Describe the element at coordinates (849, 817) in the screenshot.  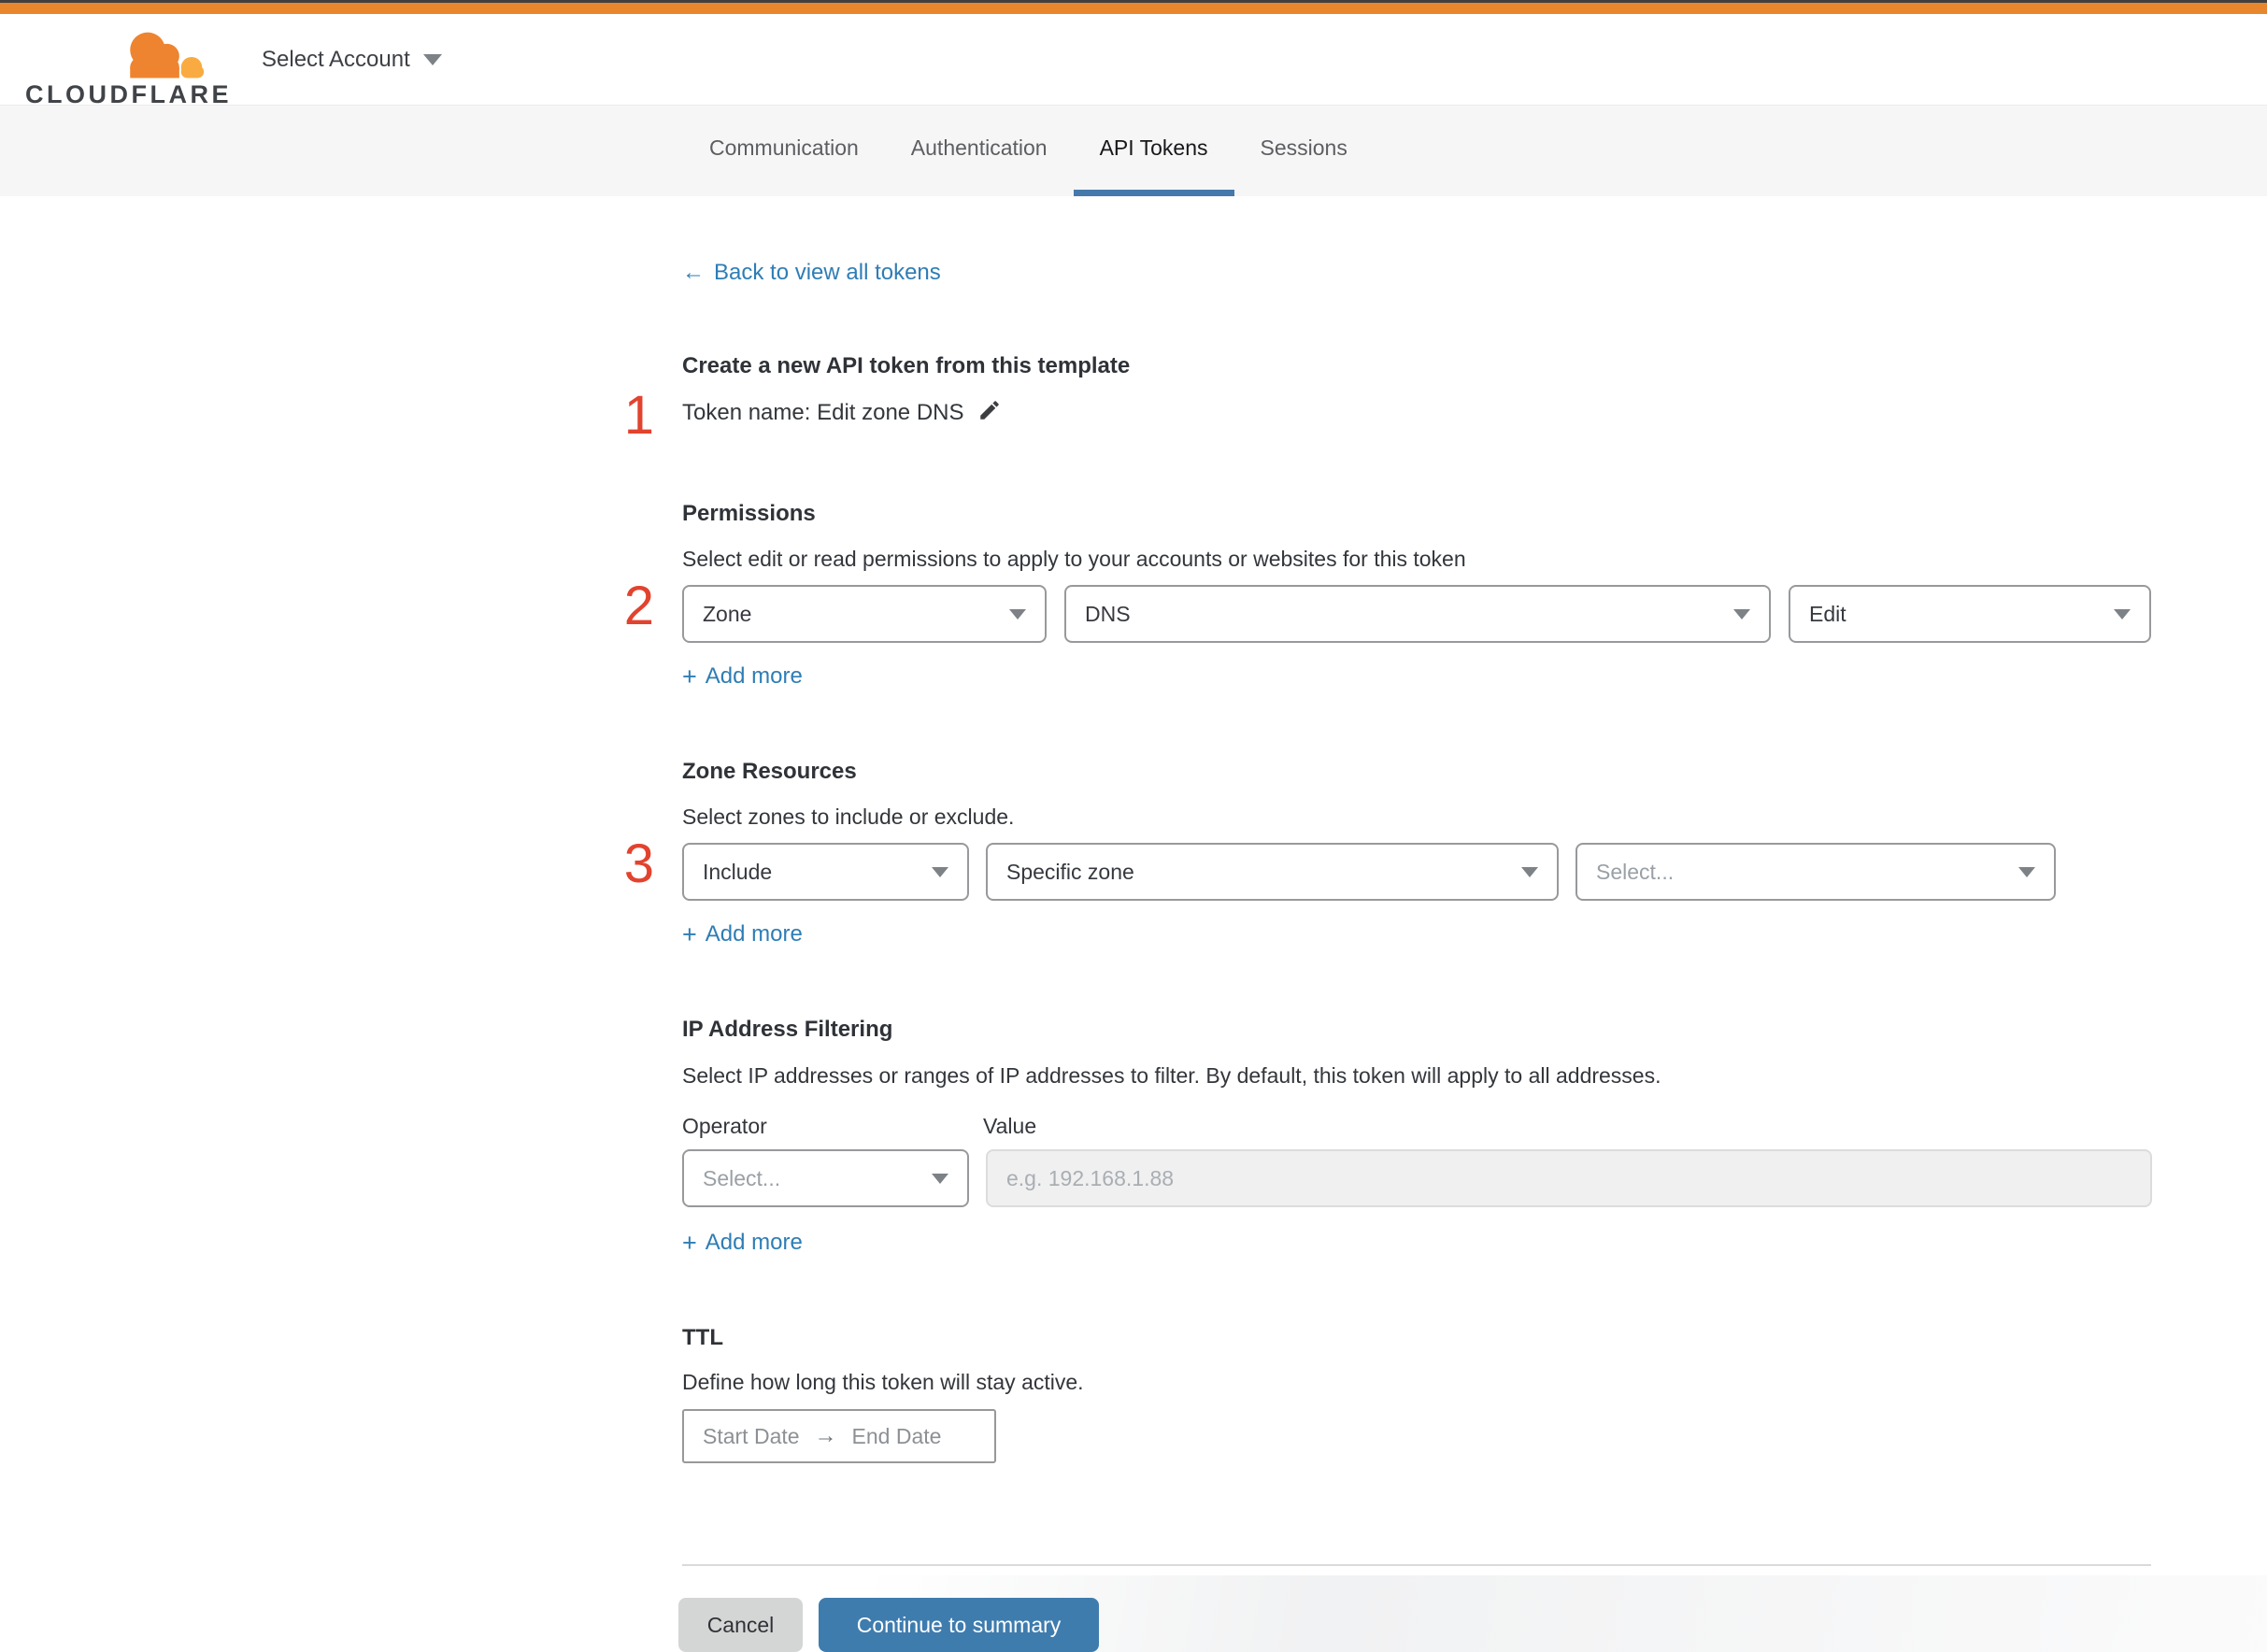
I see `zone-resources-description: Select zones to include or exclude.` at that location.